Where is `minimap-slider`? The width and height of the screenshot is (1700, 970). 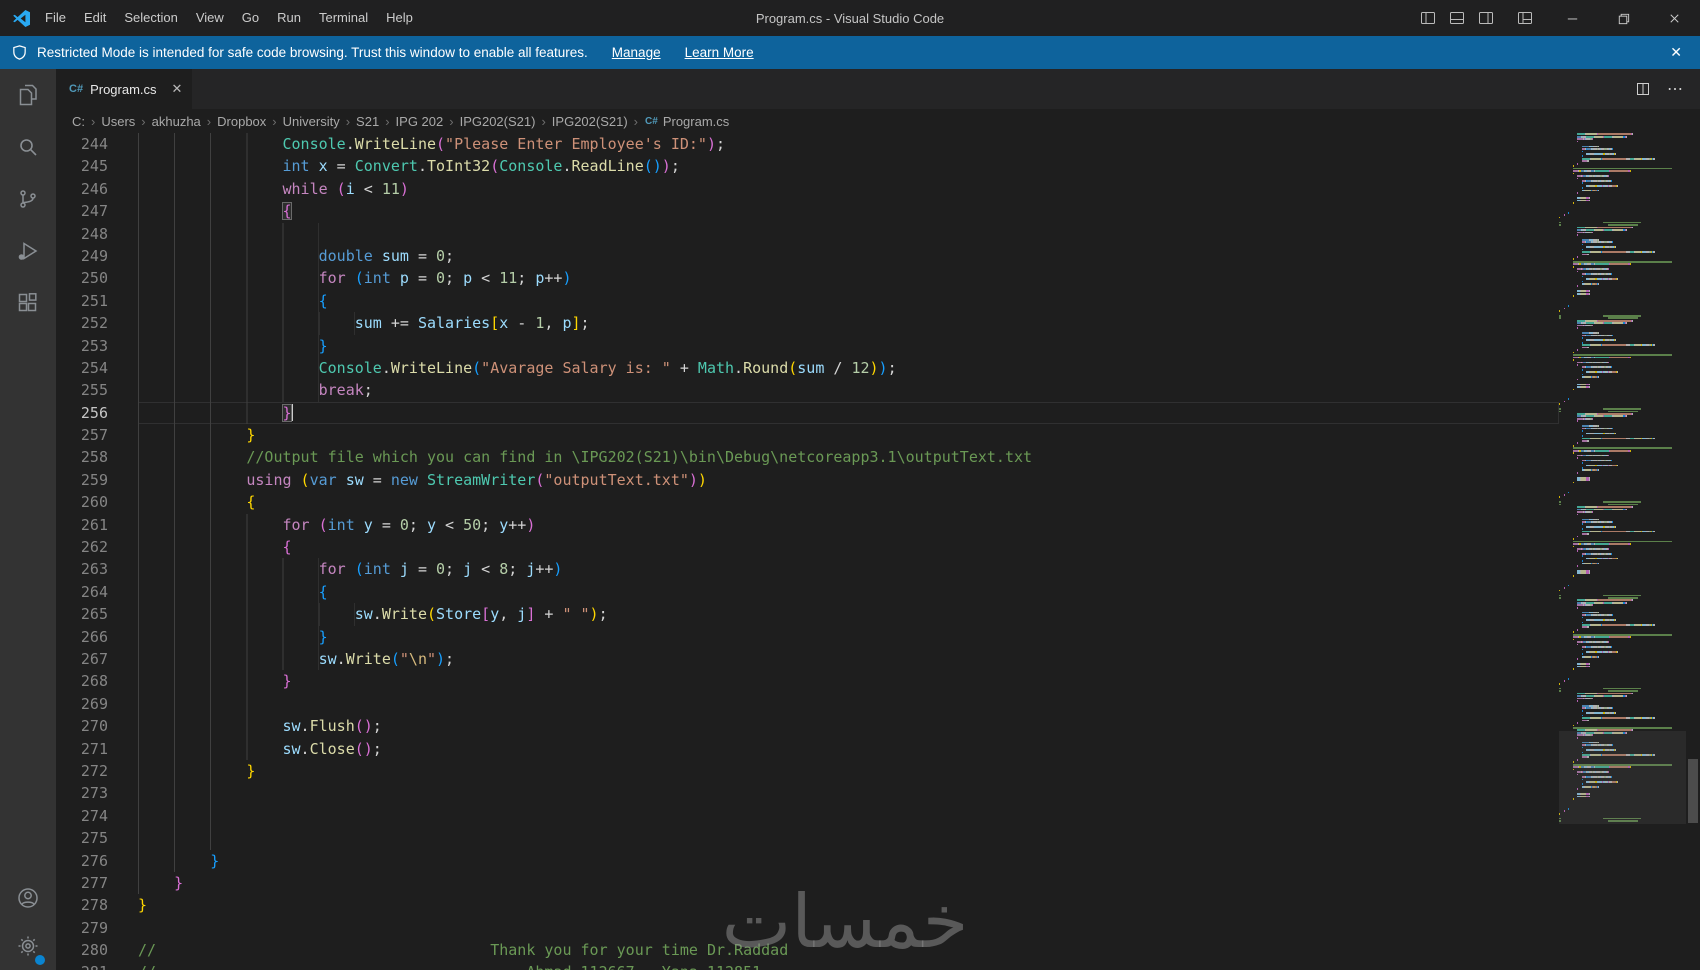 minimap-slider is located at coordinates (1622, 777).